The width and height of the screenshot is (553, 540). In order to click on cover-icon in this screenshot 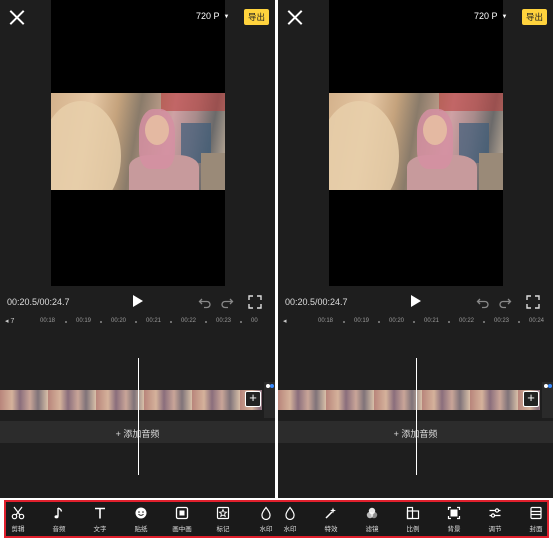, I will do `click(536, 513)`.